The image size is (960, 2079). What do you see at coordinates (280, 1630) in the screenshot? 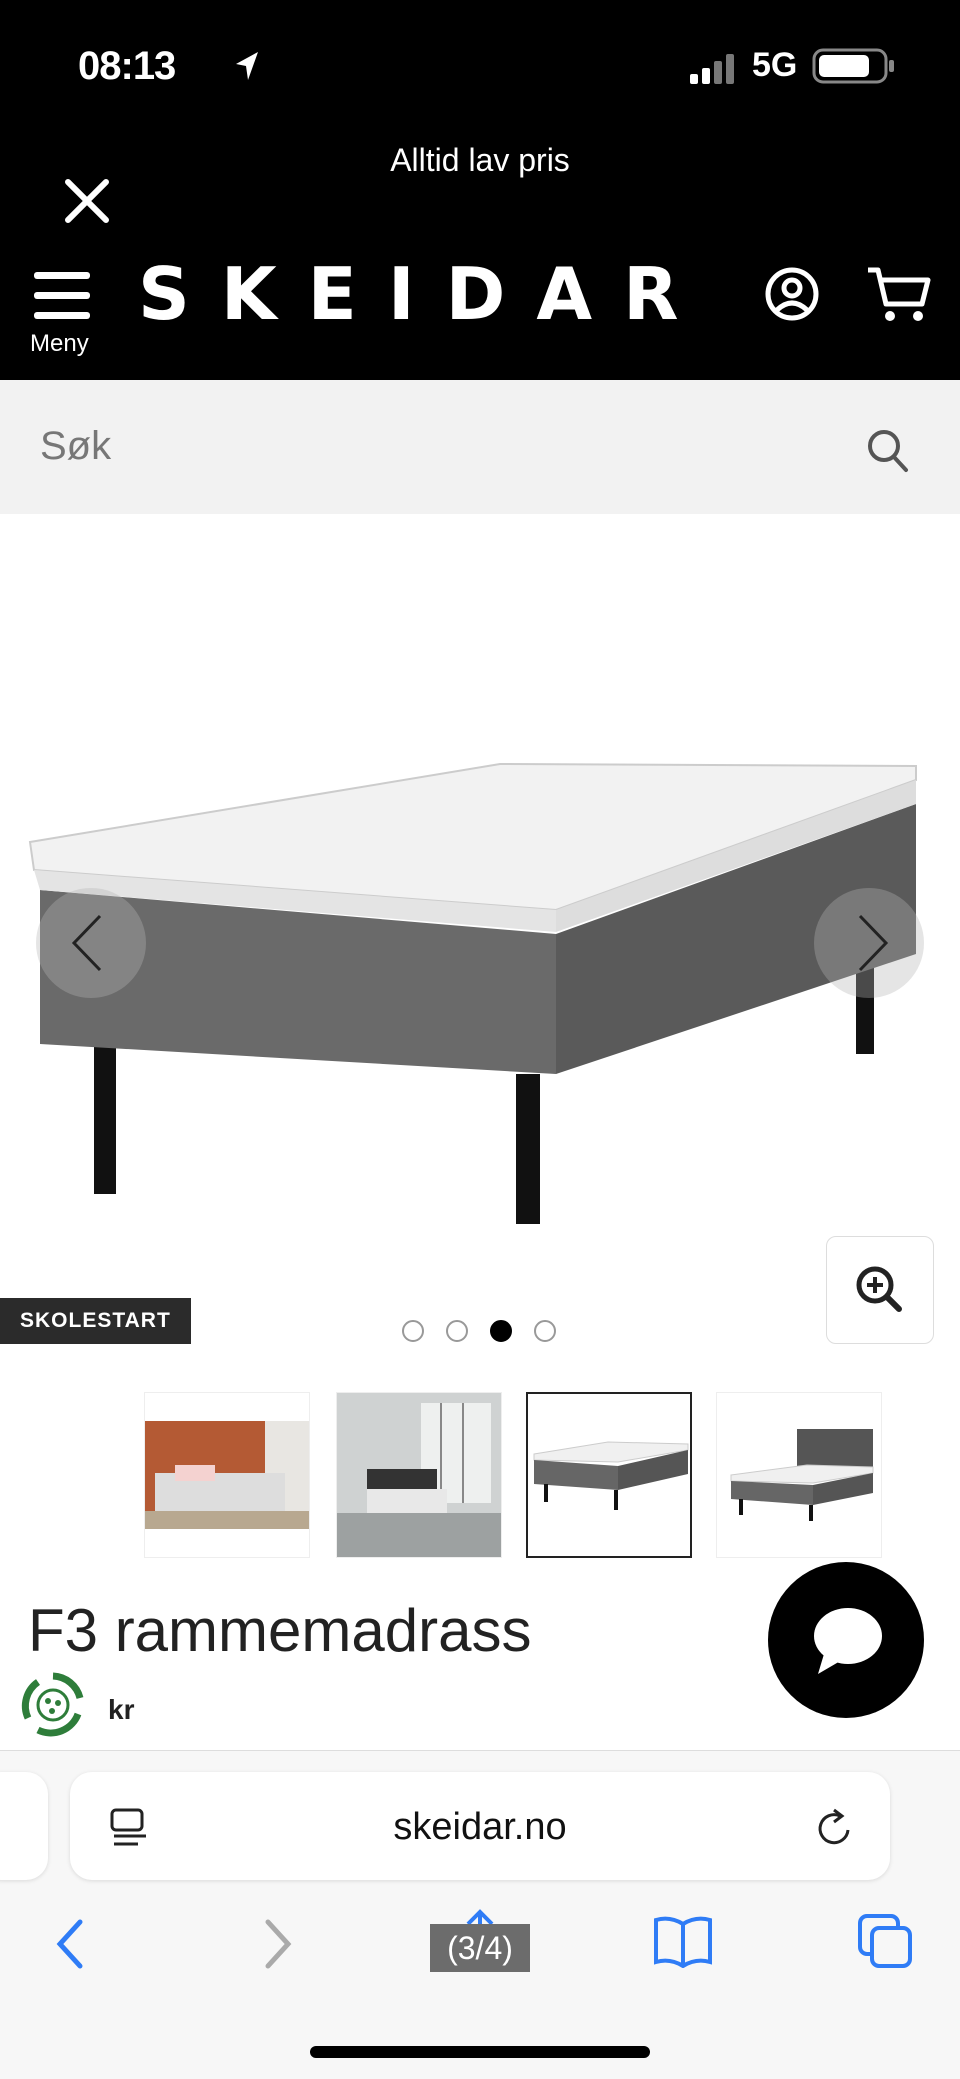
I see `product-title: F3 rammemadrass` at bounding box center [280, 1630].